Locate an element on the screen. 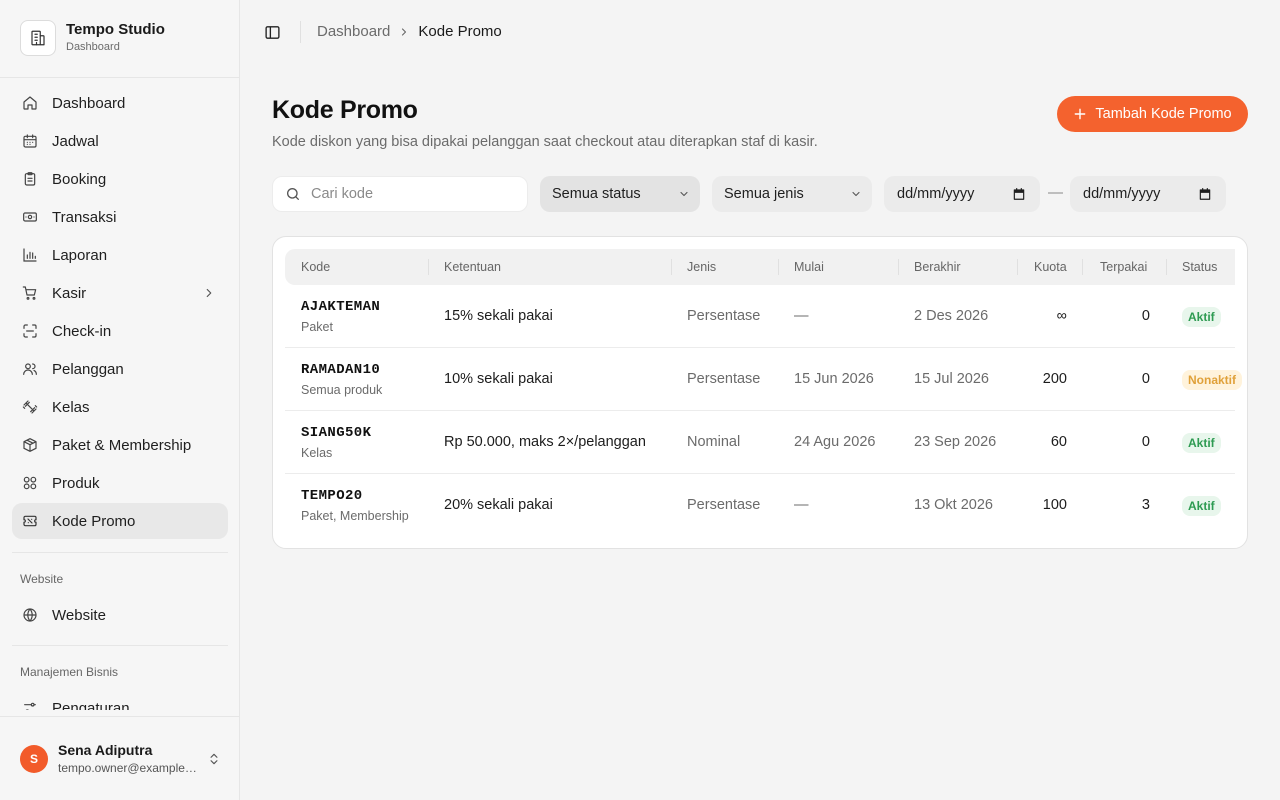 This screenshot has height=800, width=1280. type-filter-select: Semua jenis is located at coordinates (792, 194).